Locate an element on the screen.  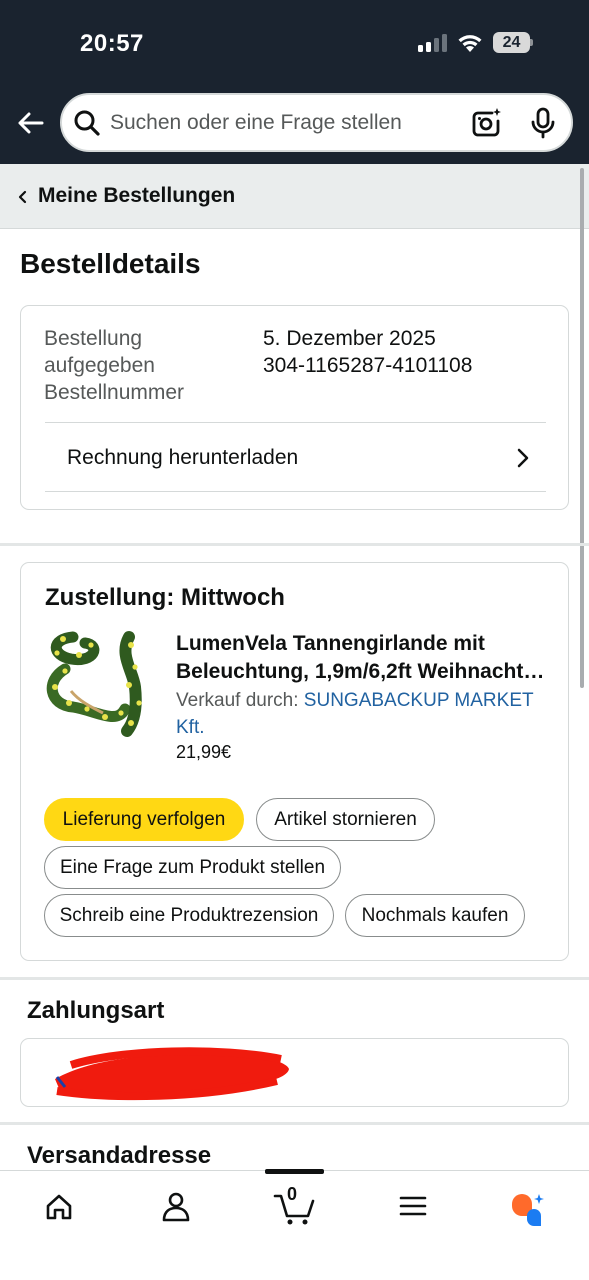
breadcrumb: Meine Bestellungen is located at coordinates (294, 196).